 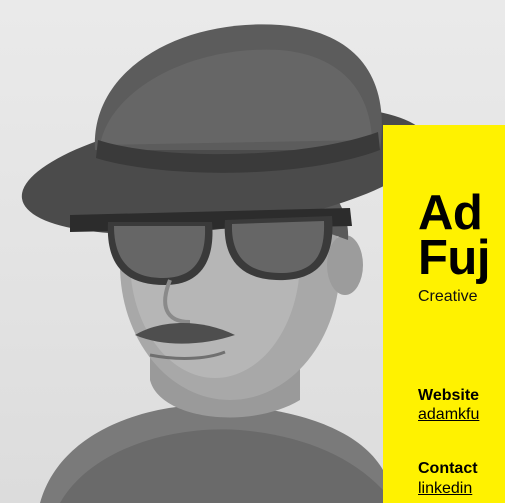 What do you see at coordinates (448, 415) in the screenshot?
I see `website-link: adamkfu` at bounding box center [448, 415].